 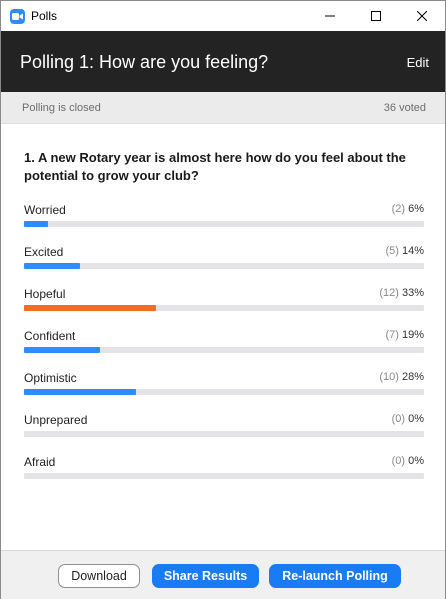 I want to click on answer-count: (7), so click(x=392, y=335).